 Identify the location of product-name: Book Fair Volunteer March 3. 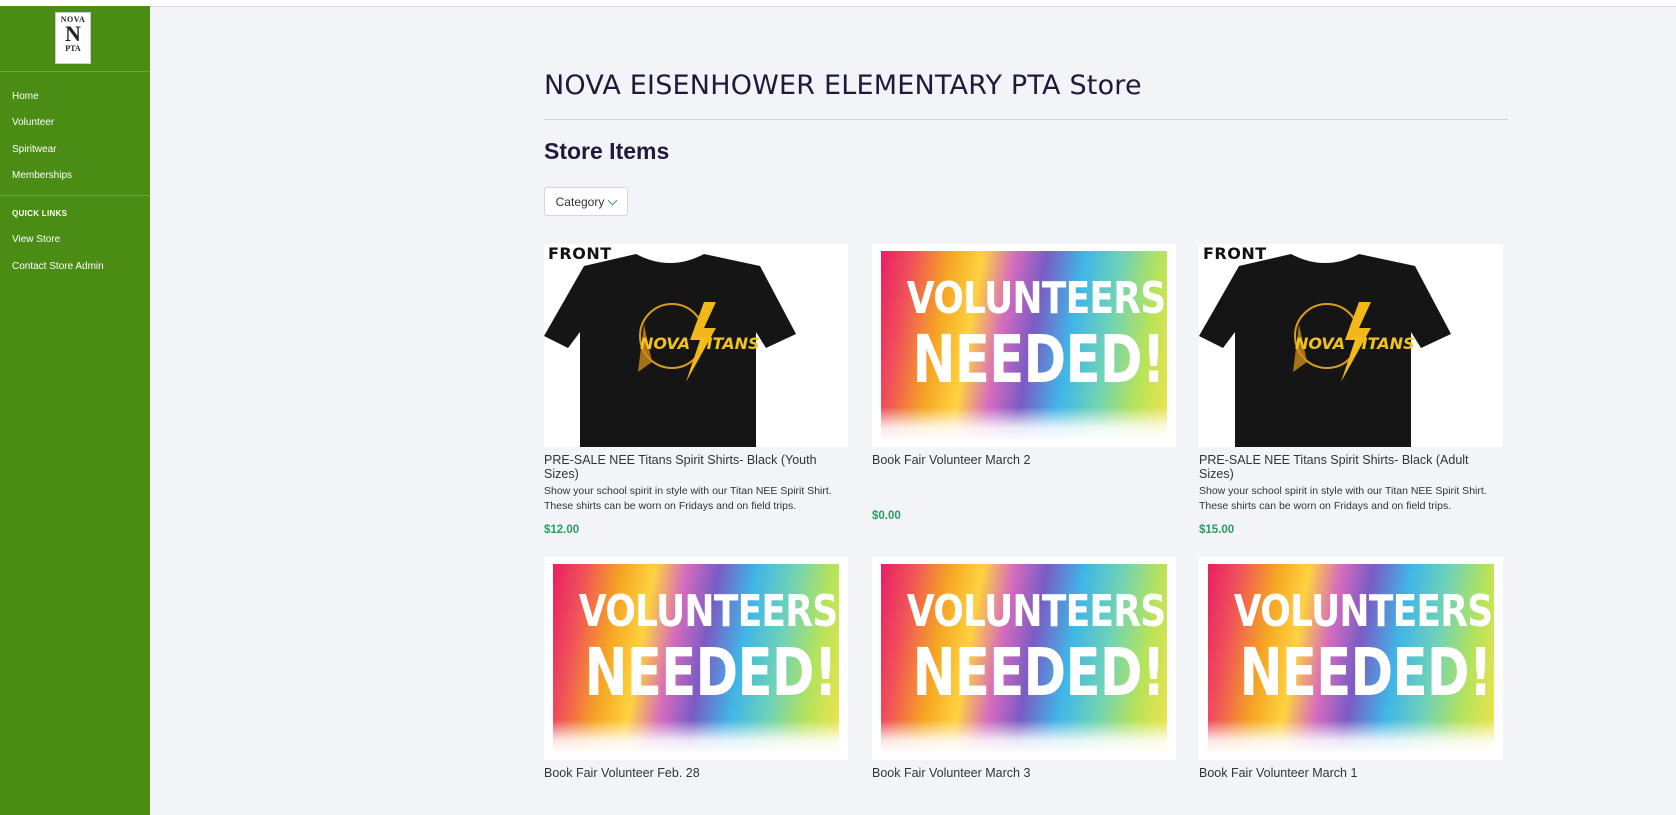
(1022, 773).